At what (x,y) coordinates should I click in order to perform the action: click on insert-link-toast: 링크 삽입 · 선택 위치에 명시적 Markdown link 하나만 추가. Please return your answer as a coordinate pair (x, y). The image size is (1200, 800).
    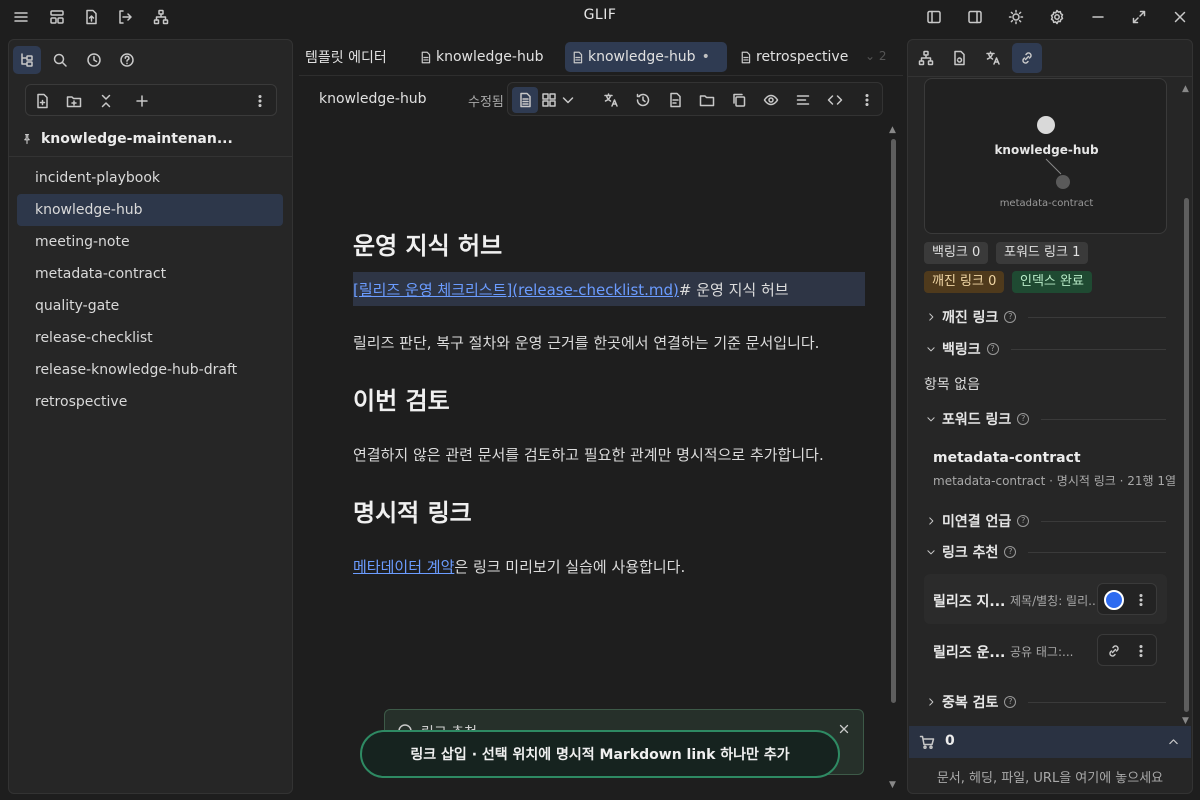
    Looking at the image, I should click on (600, 754).